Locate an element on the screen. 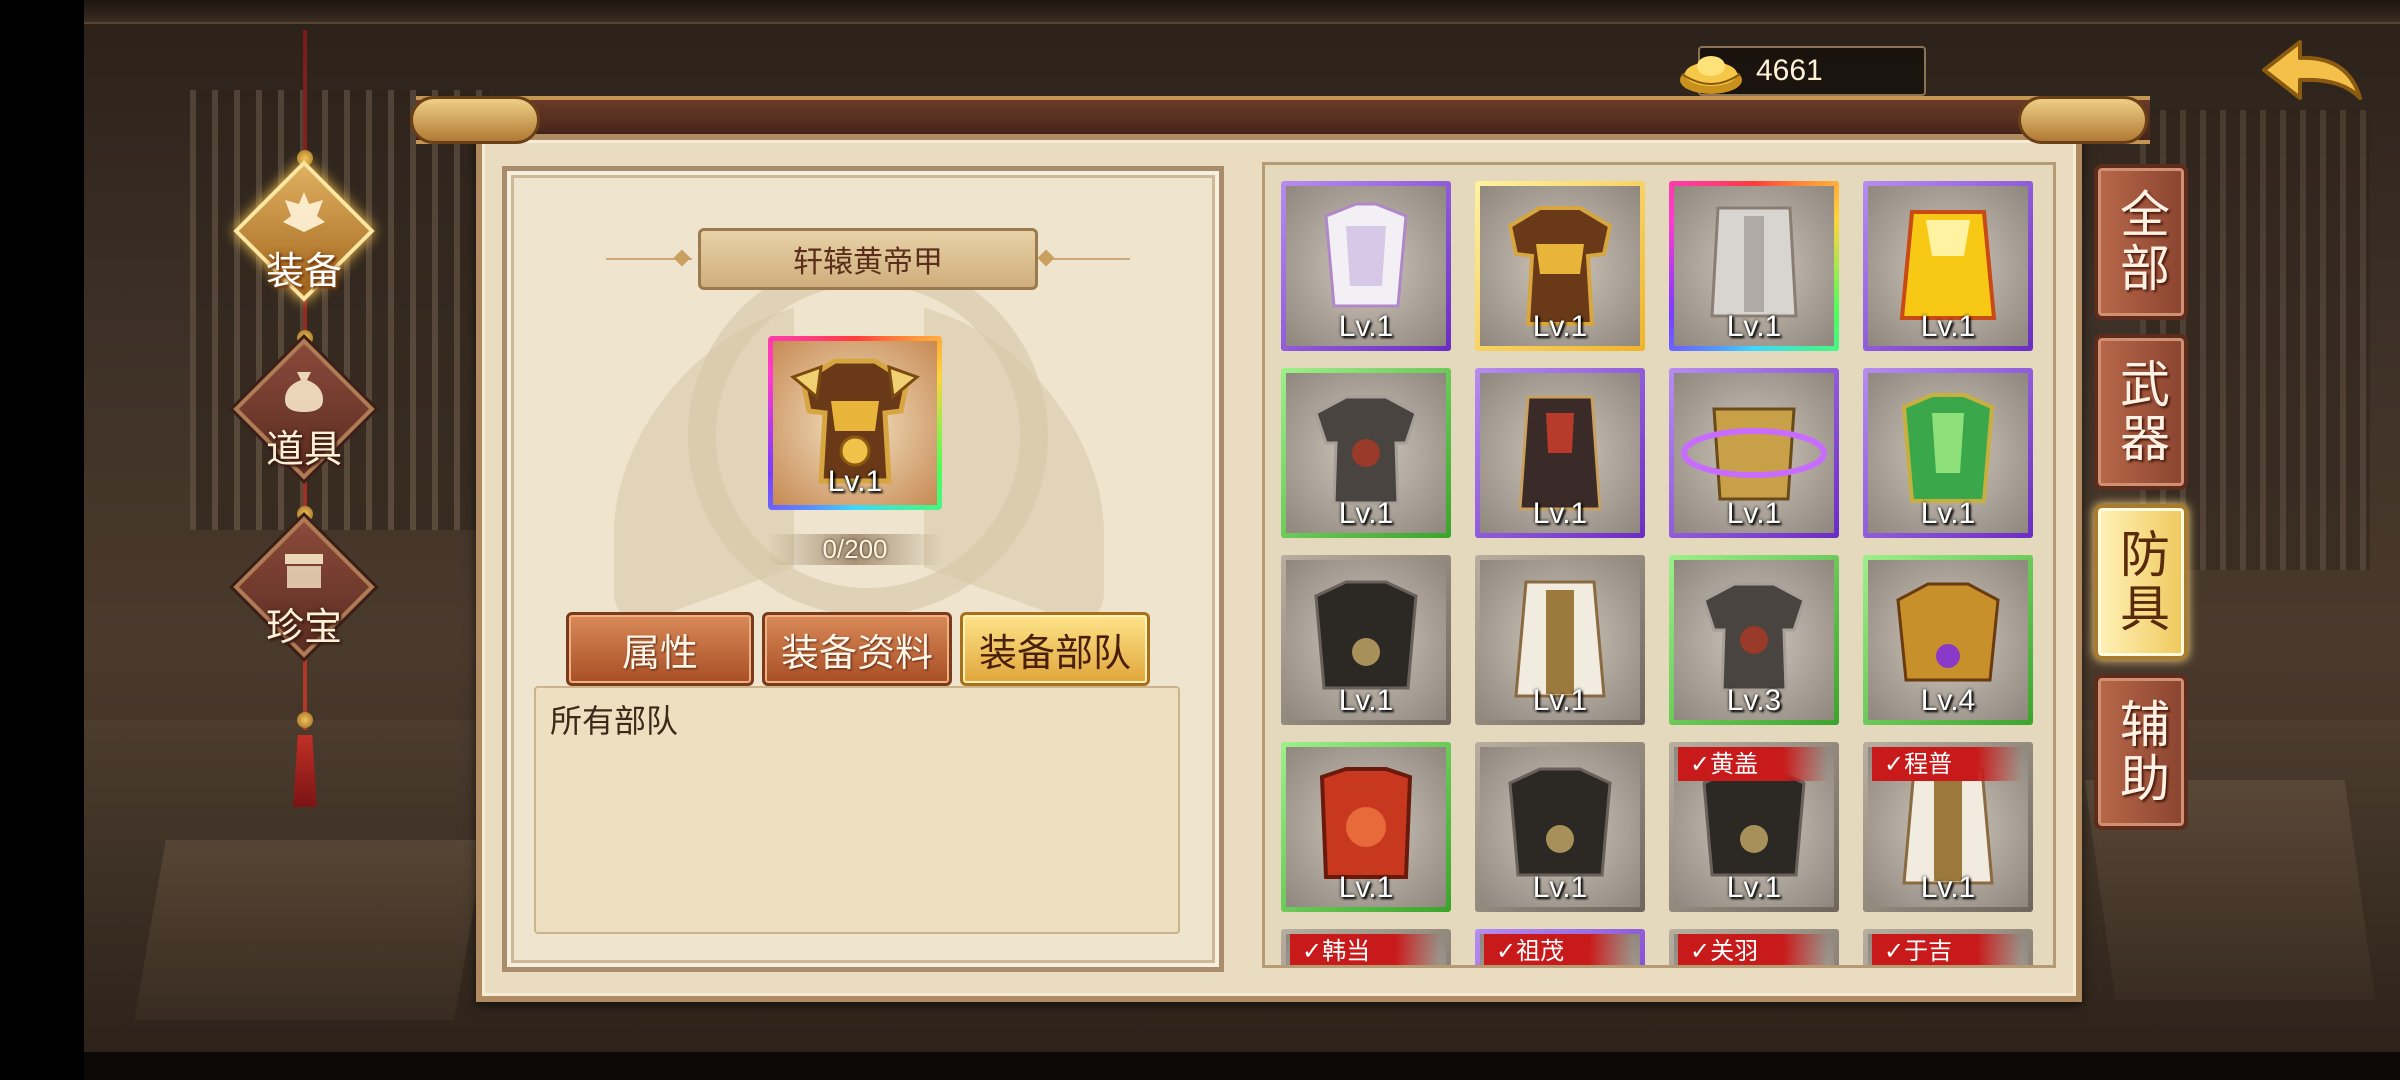  category-label: 装备 is located at coordinates (303, 271).